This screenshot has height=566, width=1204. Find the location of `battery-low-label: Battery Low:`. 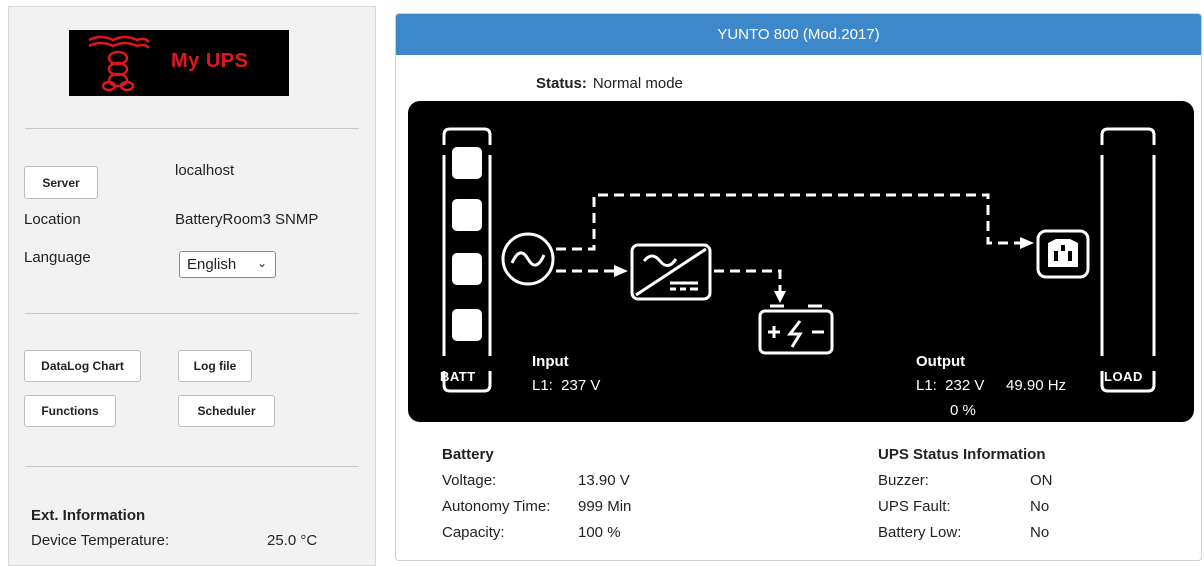

battery-low-label: Battery Low: is located at coordinates (920, 532).